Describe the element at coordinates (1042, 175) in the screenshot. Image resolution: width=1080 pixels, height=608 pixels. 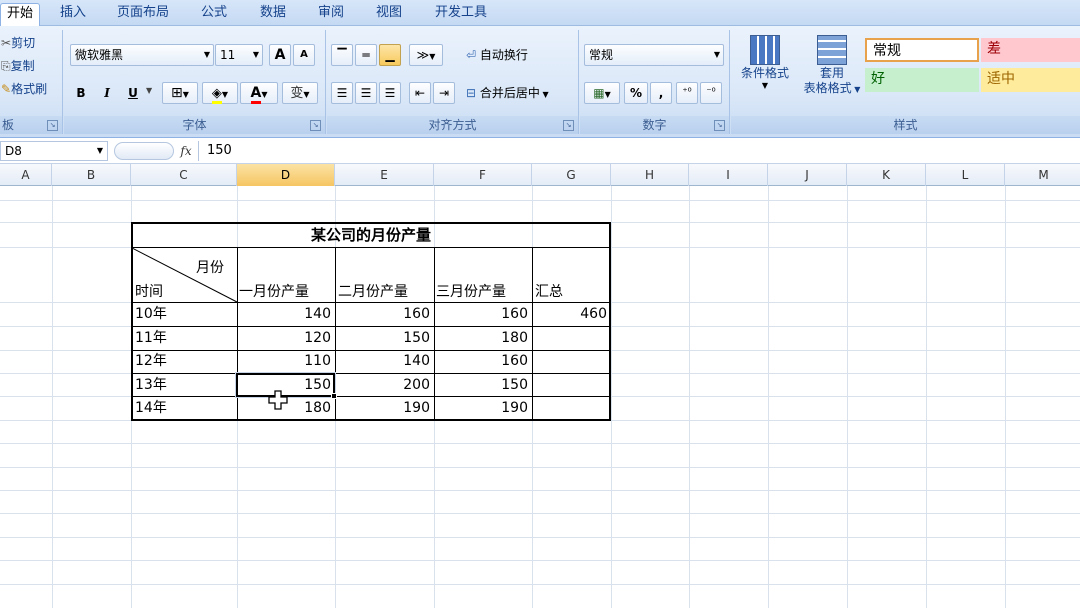
I see `column-header-m: M` at that location.